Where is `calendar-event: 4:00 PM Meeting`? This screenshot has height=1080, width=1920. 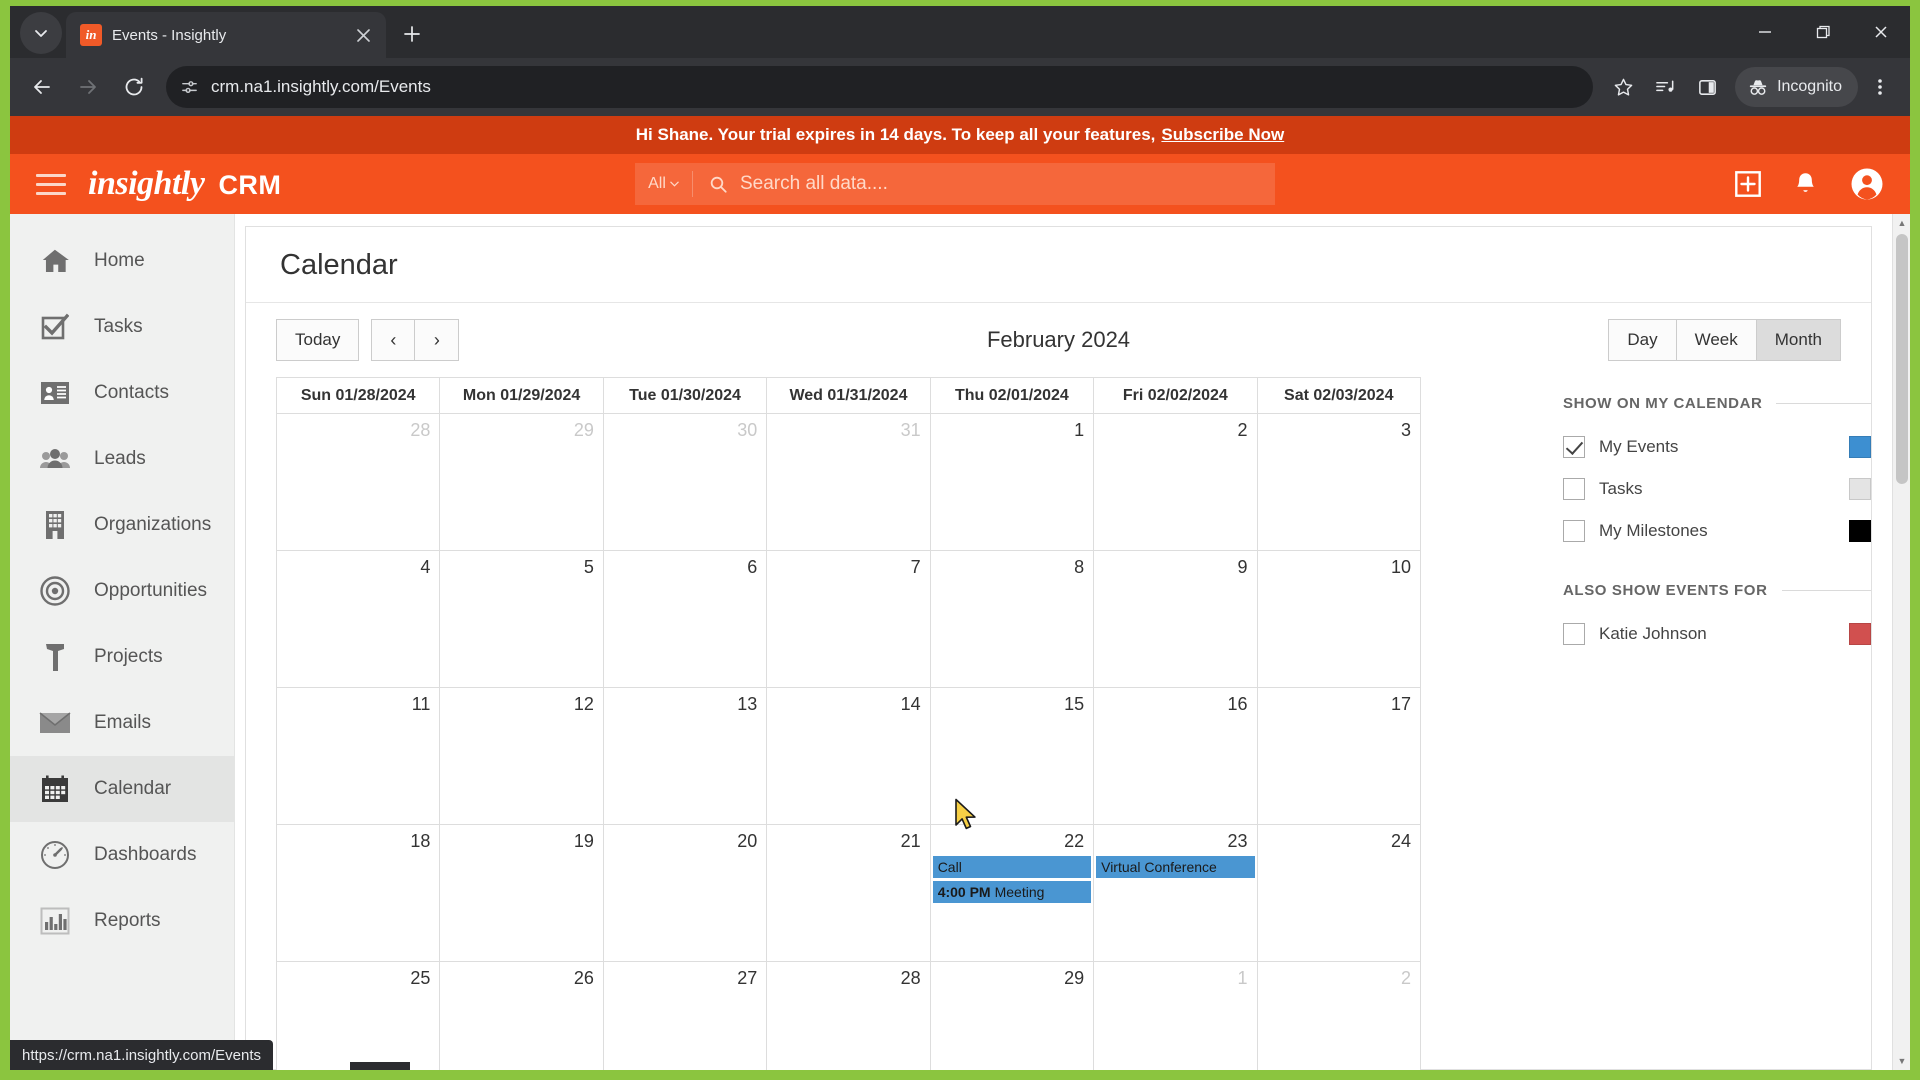 calendar-event: 4:00 PM Meeting is located at coordinates (1012, 892).